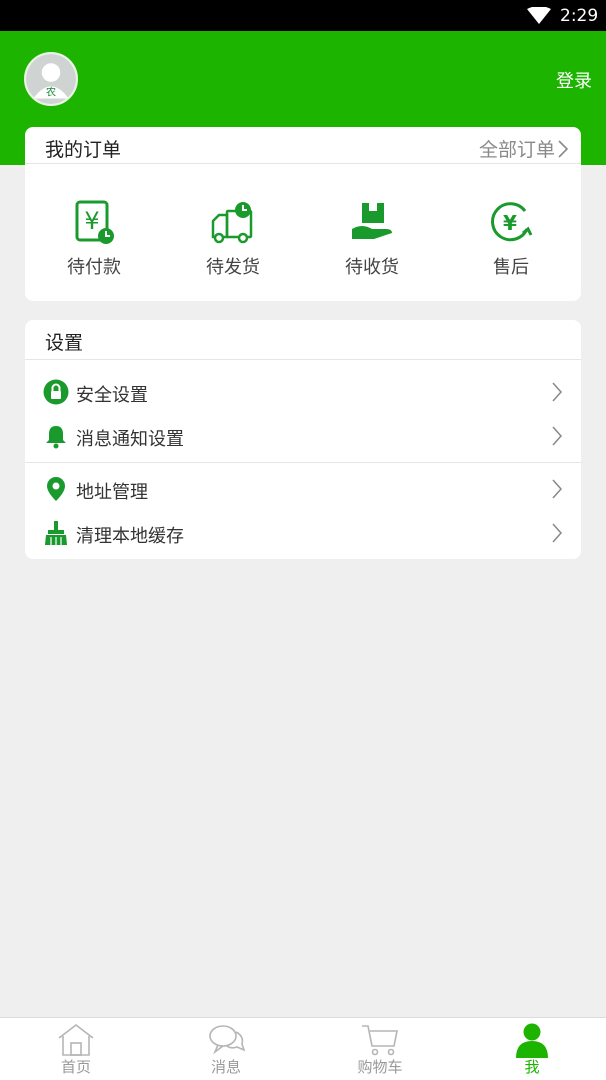 This screenshot has width=606, height=1080. What do you see at coordinates (75, 1067) in the screenshot?
I see `tab-home-label: 首页` at bounding box center [75, 1067].